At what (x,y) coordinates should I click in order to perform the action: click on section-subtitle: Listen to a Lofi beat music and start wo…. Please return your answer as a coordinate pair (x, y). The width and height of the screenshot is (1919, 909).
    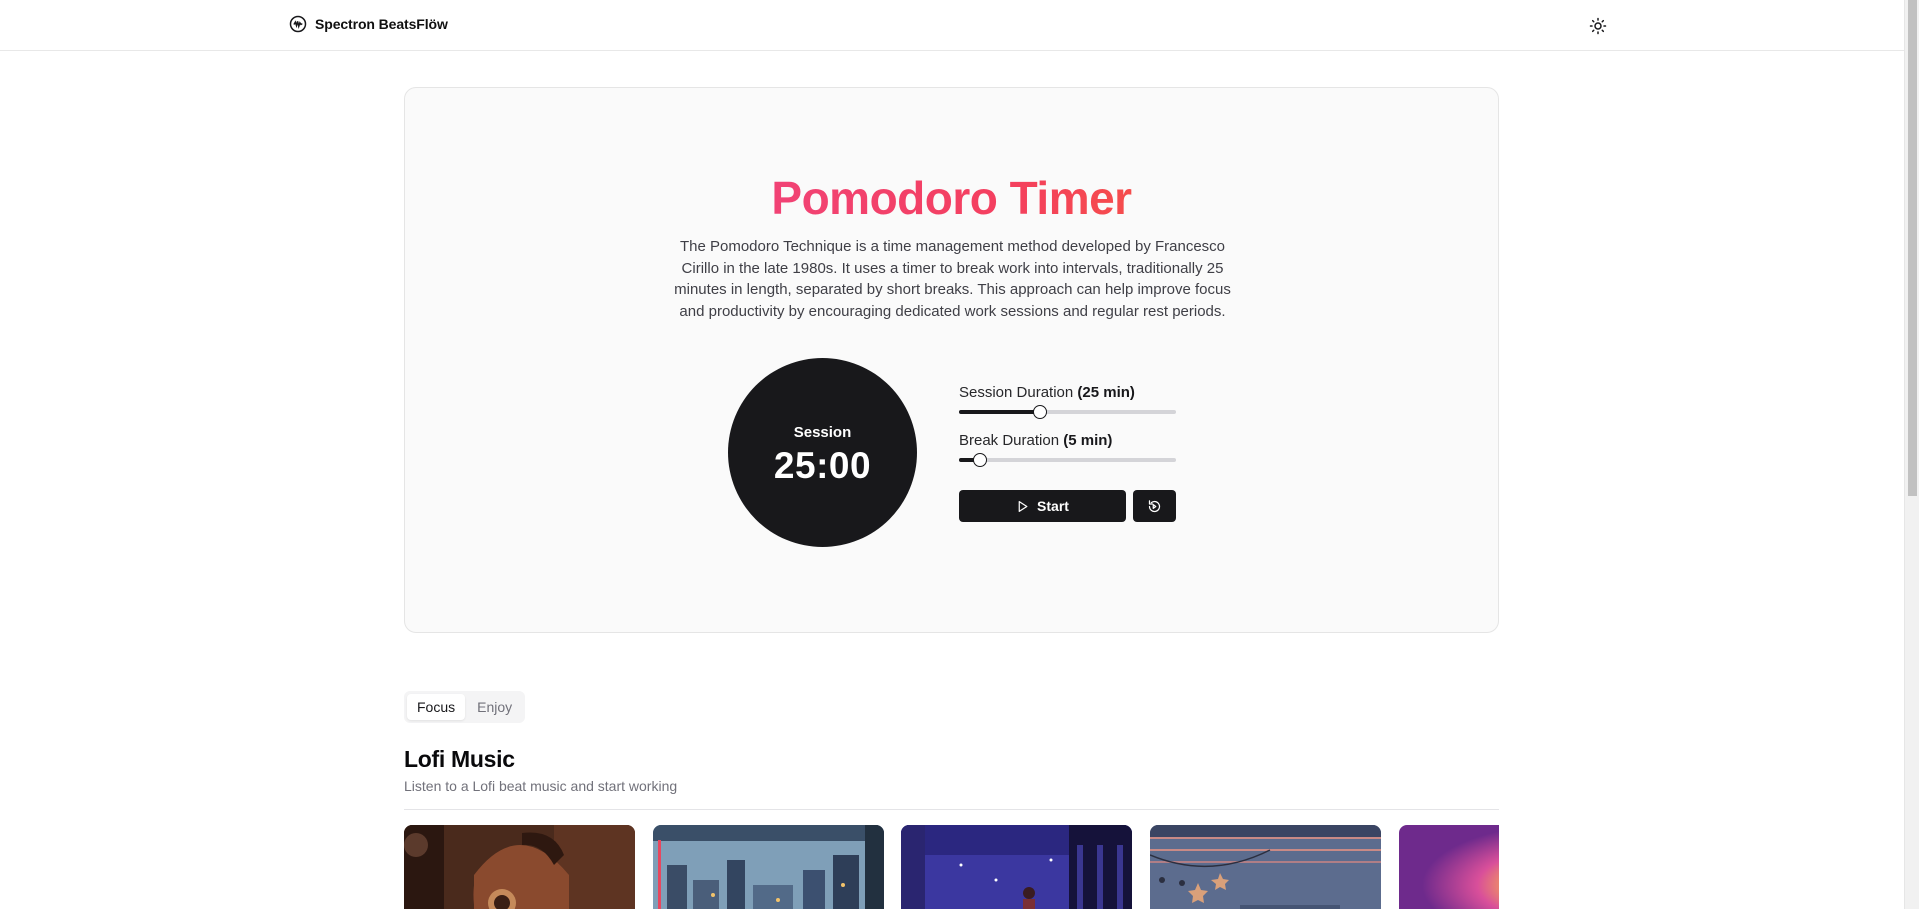
    Looking at the image, I should click on (541, 786).